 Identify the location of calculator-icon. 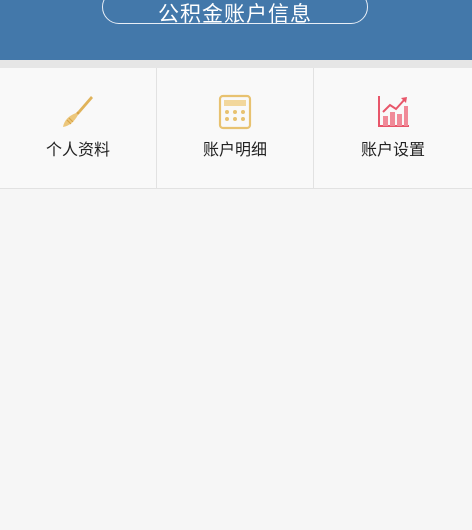
(235, 112).